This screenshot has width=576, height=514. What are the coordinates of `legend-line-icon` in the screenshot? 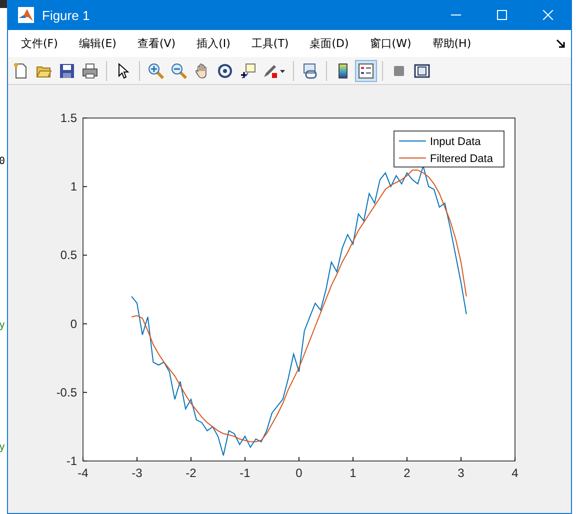 It's located at (412, 141).